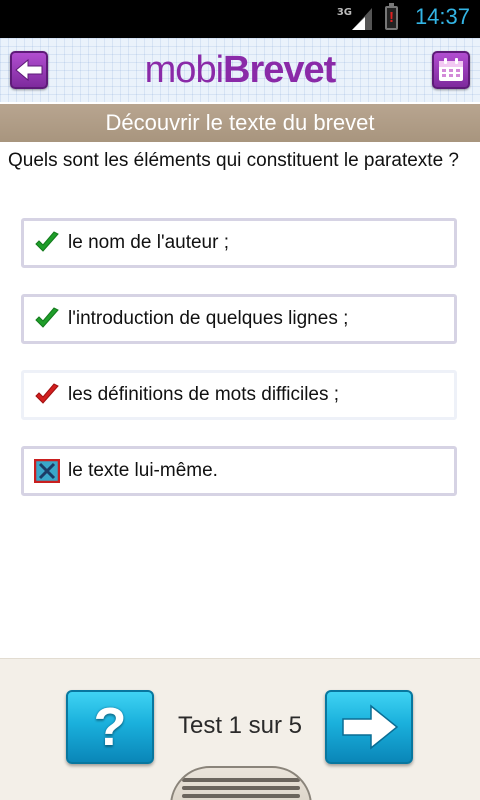 The width and height of the screenshot is (480, 800). I want to click on calendar-button, so click(451, 70).